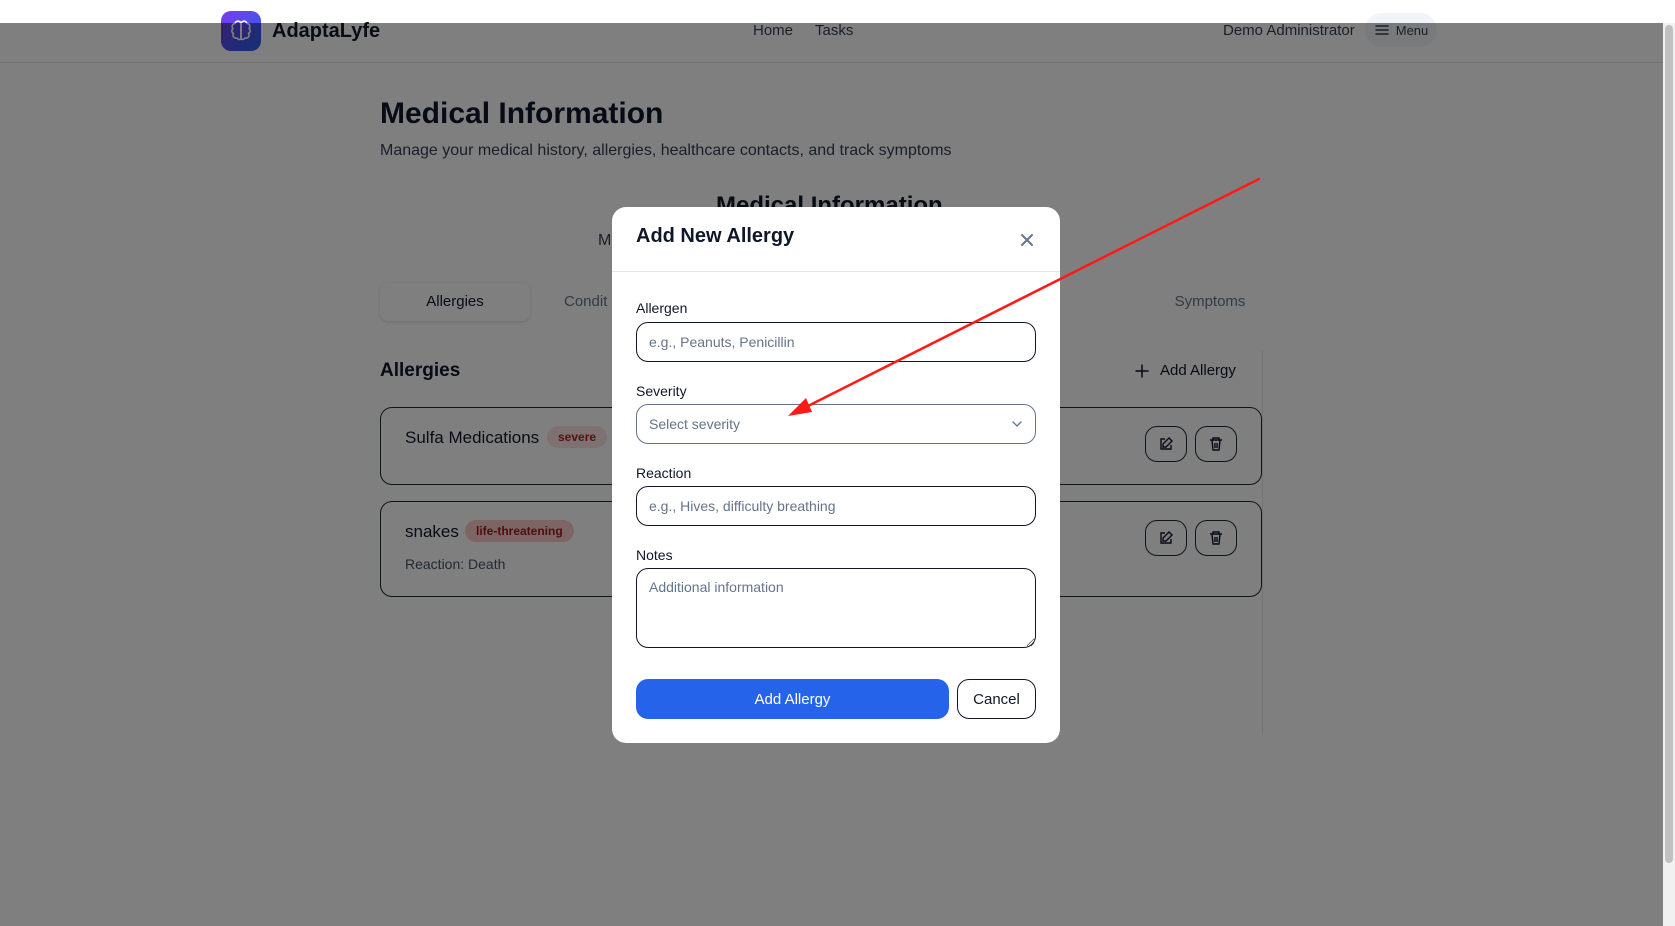  Describe the element at coordinates (996, 699) in the screenshot. I see `cancel-button: Cancel` at that location.